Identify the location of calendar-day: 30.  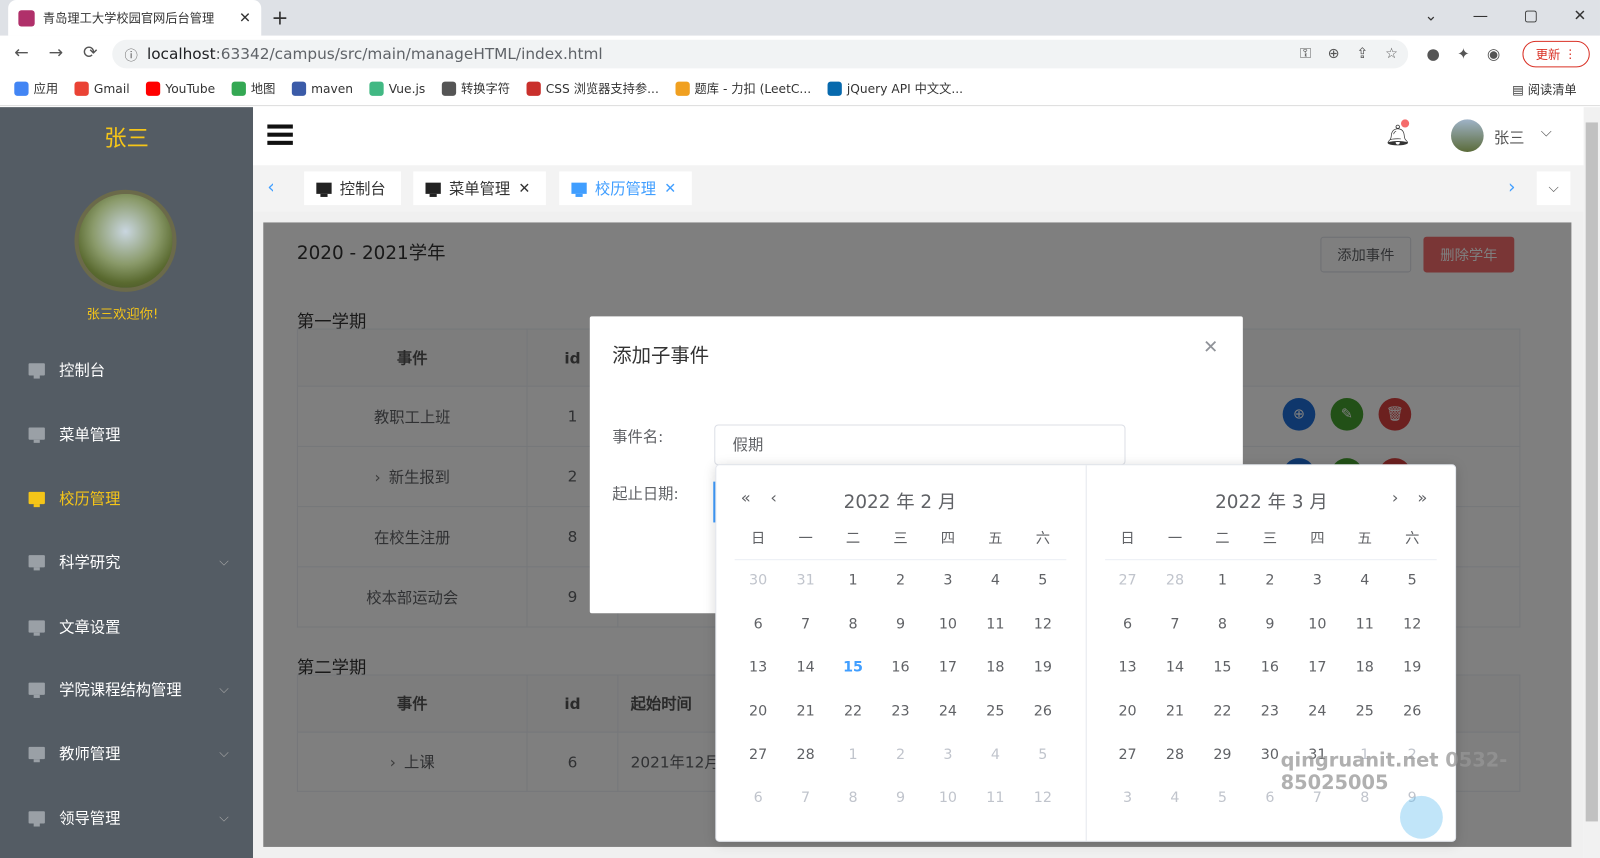
(758, 580).